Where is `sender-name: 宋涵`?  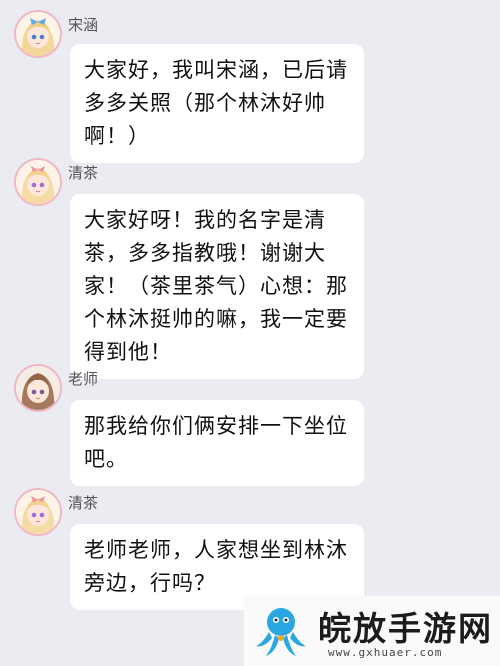 sender-name: 宋涵 is located at coordinates (83, 25).